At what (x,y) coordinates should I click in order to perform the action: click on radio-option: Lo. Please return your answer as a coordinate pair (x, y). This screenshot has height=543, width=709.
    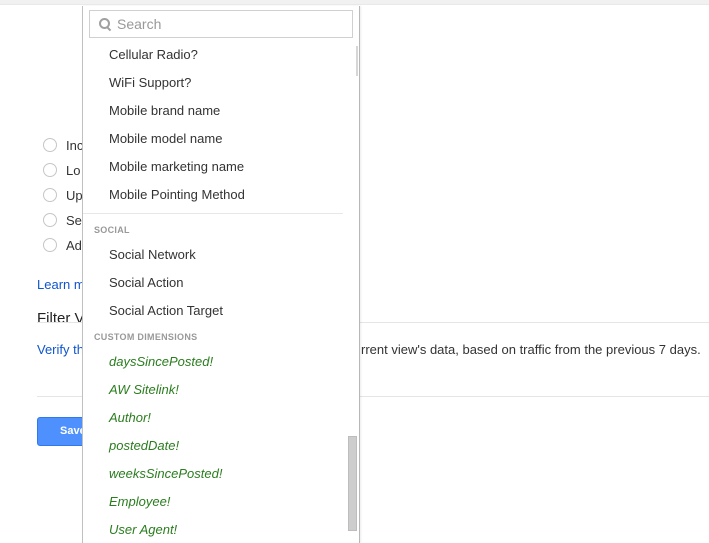
    Looking at the image, I should click on (61, 170).